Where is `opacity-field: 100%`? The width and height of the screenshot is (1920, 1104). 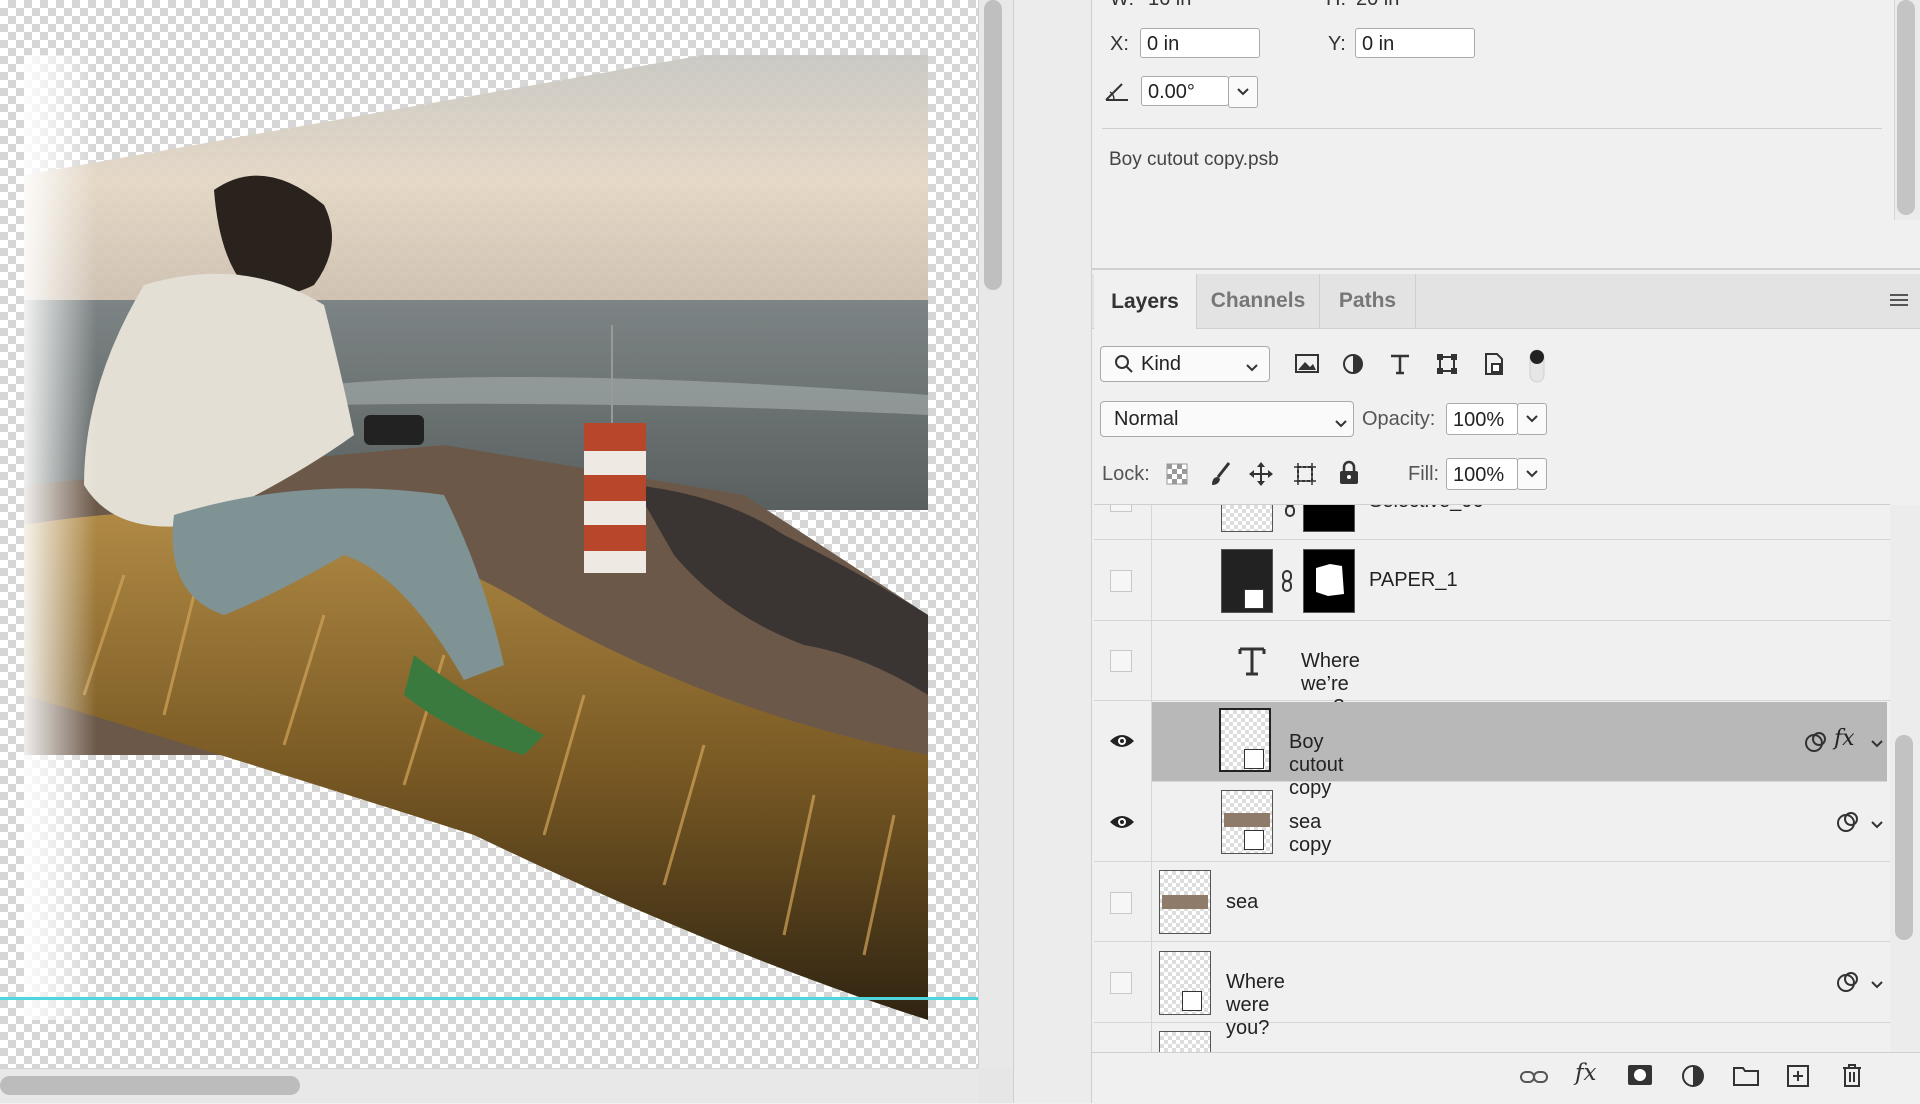
opacity-field: 100% is located at coordinates (1482, 419).